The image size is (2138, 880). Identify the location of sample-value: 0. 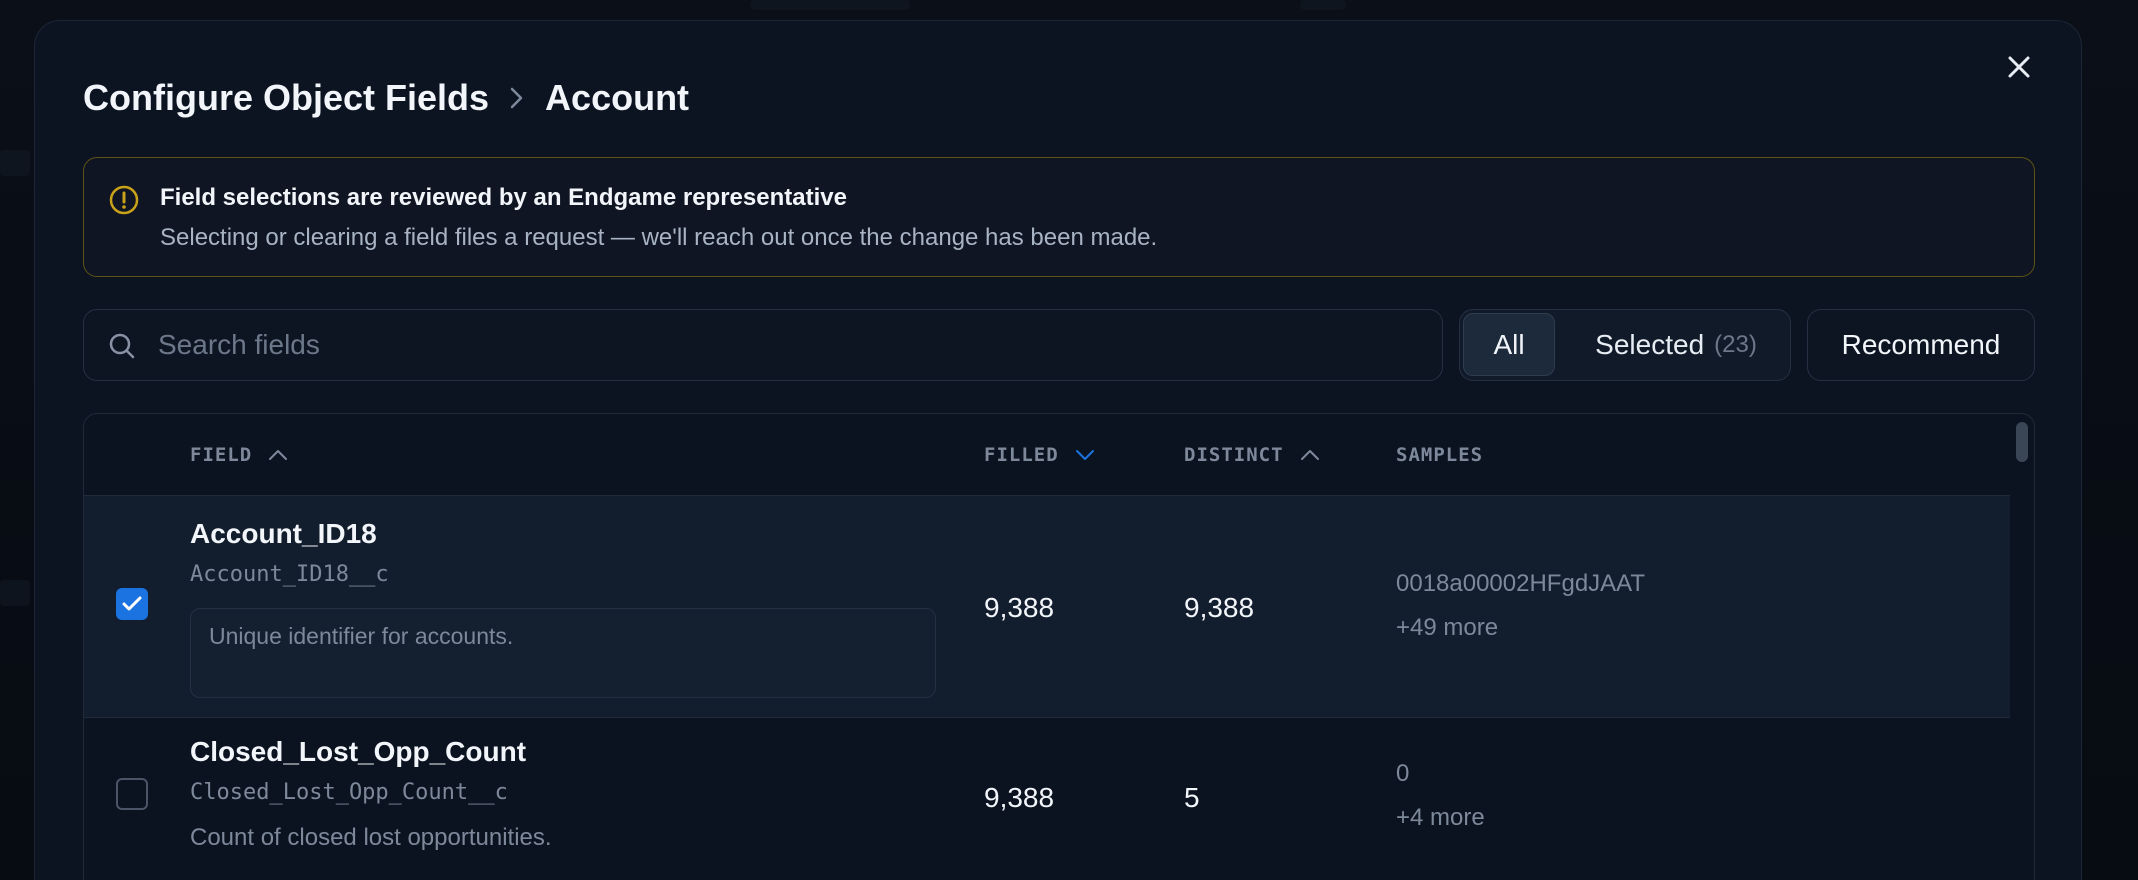
(1403, 773).